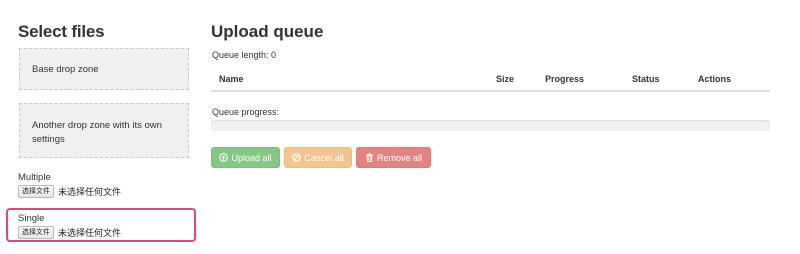 Image resolution: width=800 pixels, height=254 pixels. I want to click on multiple-label: Multiple, so click(34, 177).